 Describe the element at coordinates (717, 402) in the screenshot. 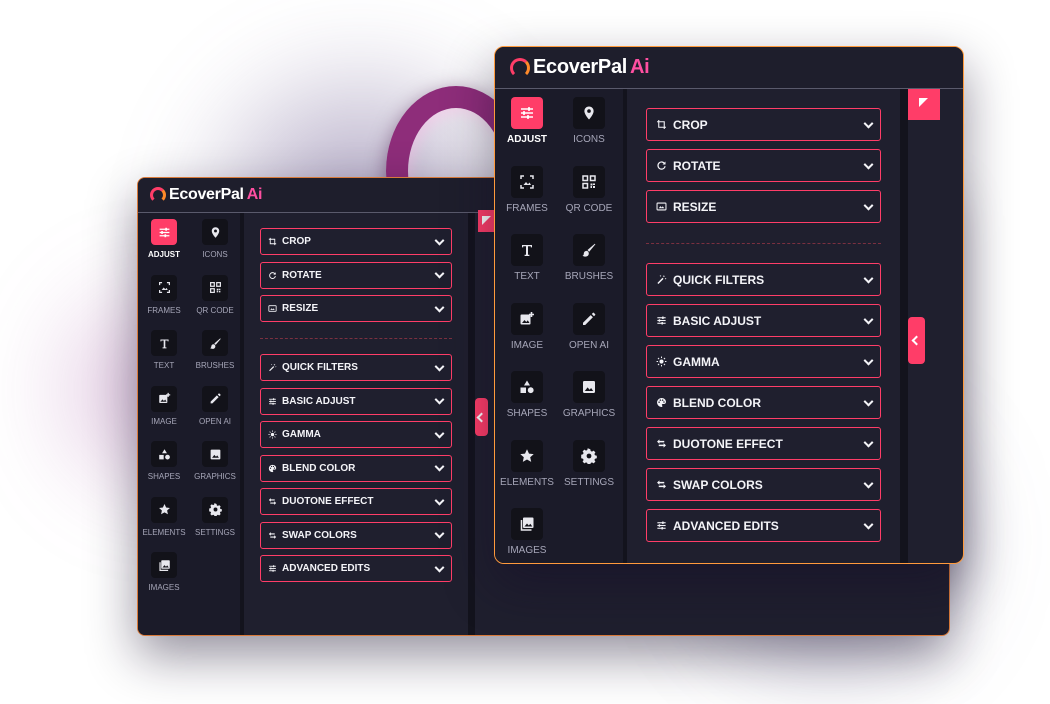

I see `menu-label: BLEND COLOR` at that location.